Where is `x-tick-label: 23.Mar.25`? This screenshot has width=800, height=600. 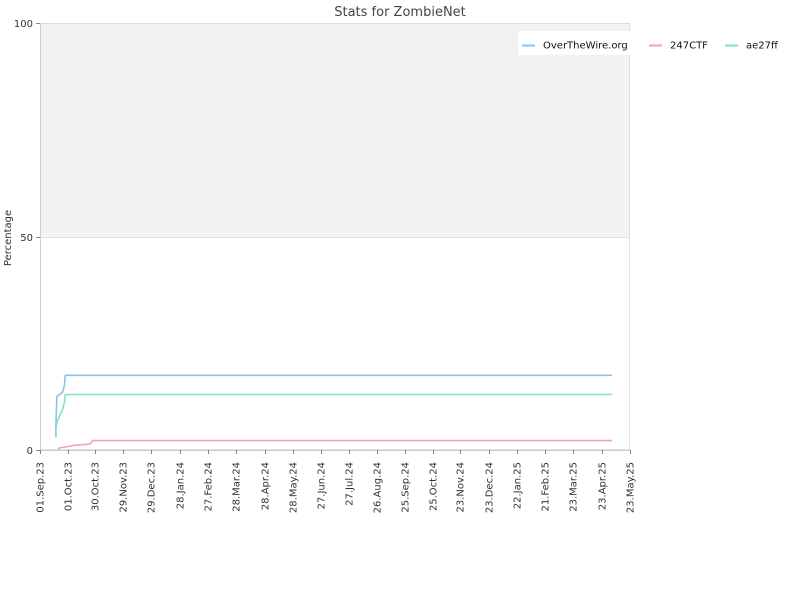
x-tick-label: 23.Mar.25 is located at coordinates (574, 487).